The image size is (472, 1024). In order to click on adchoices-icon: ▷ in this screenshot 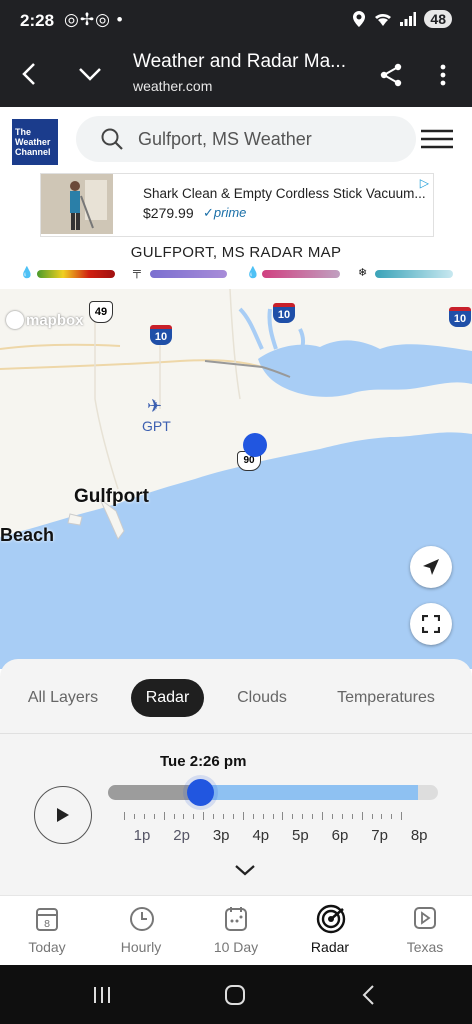, I will do `click(424, 183)`.